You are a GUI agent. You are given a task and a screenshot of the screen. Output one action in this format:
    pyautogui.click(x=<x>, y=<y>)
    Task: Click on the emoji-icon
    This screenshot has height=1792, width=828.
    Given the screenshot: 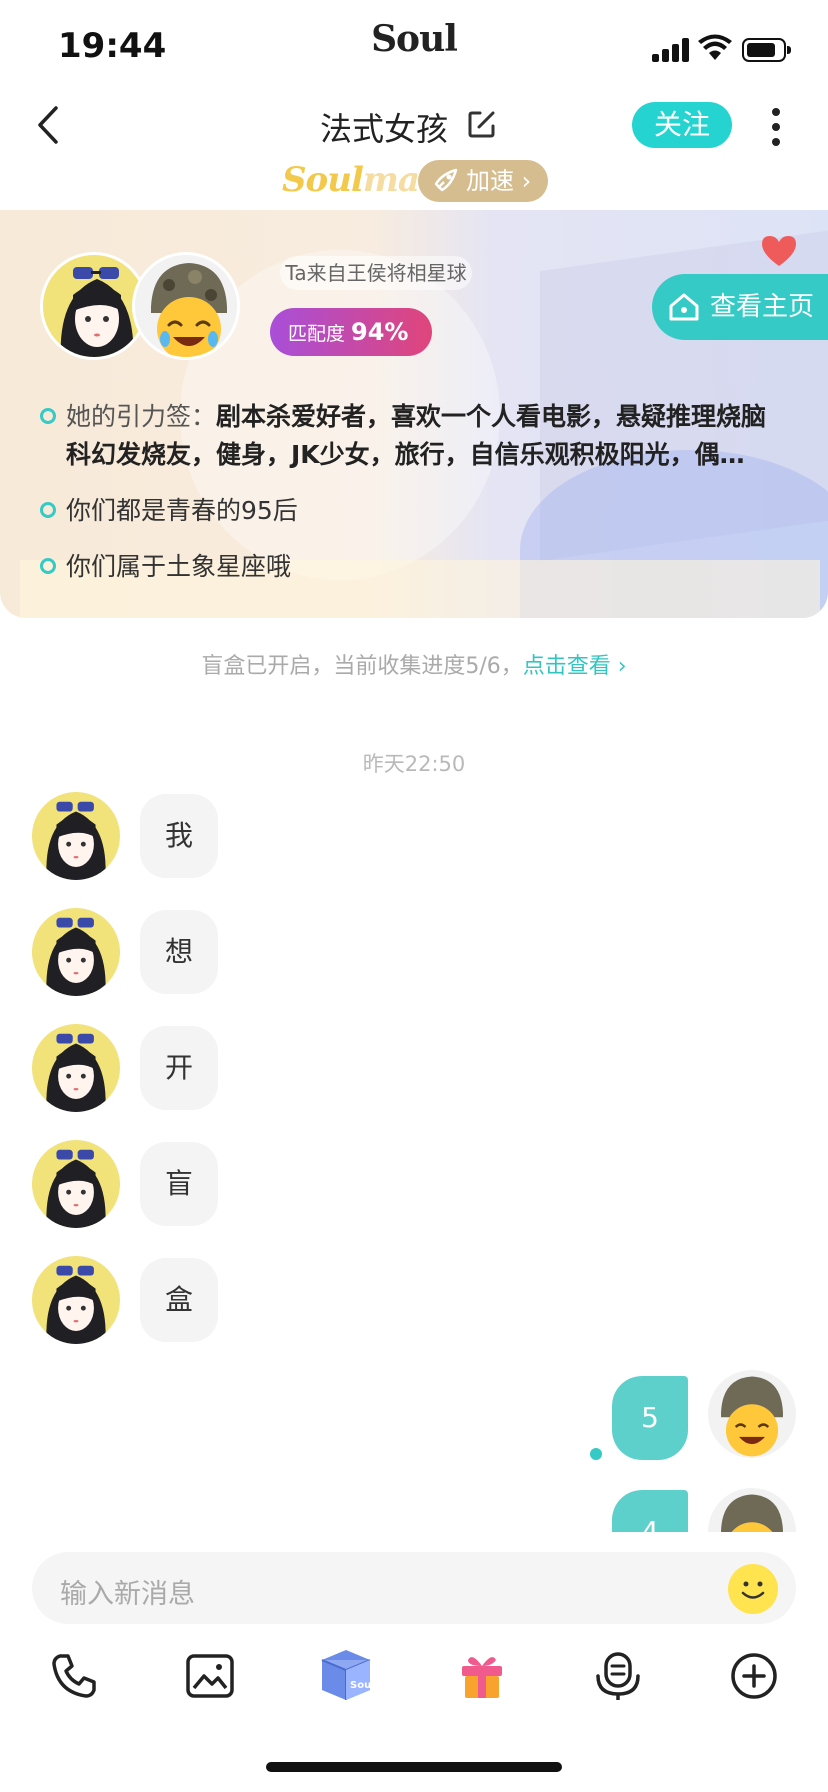 What is the action you would take?
    pyautogui.click(x=753, y=1589)
    